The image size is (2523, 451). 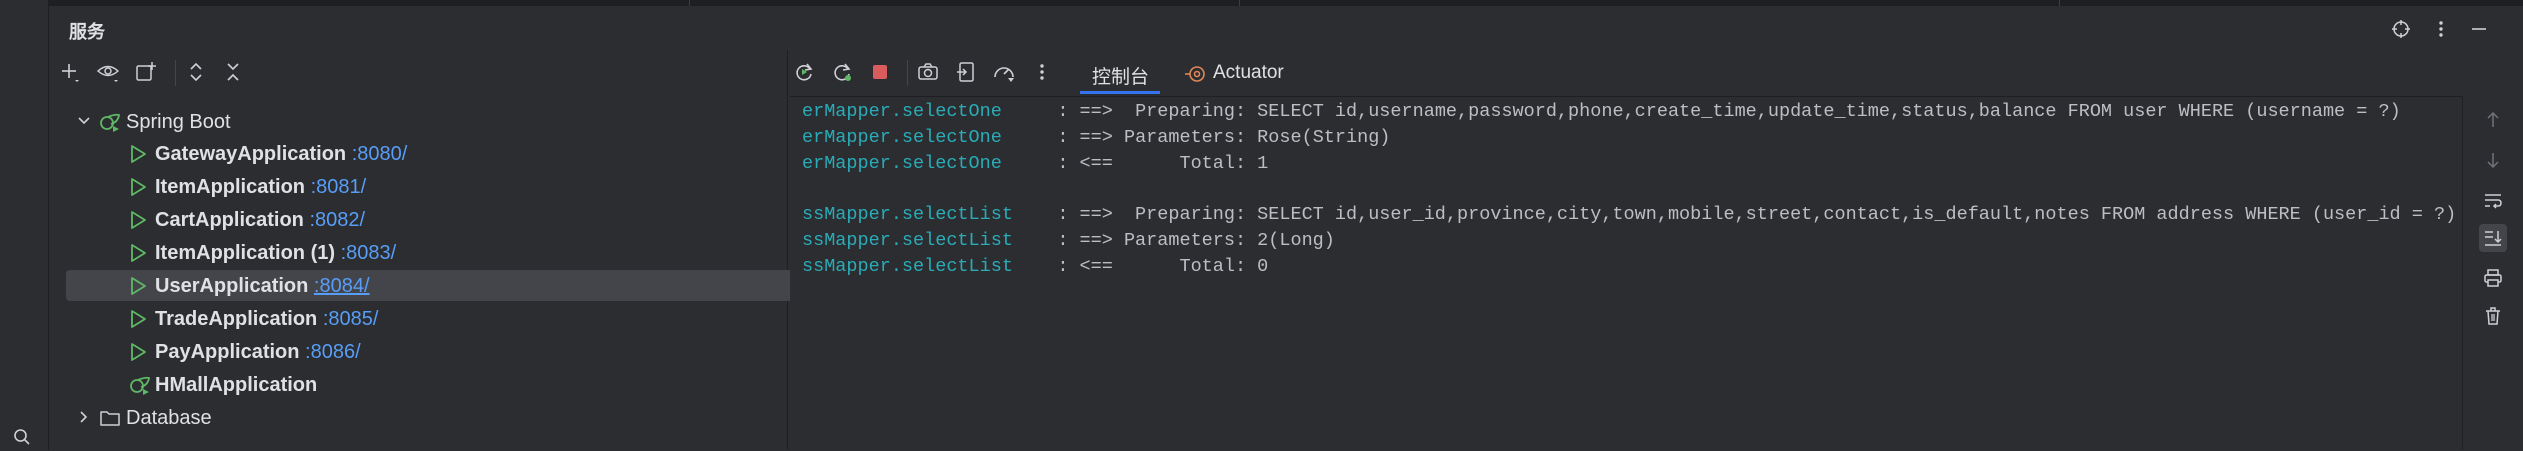 I want to click on rerun-icon, so click(x=804, y=72).